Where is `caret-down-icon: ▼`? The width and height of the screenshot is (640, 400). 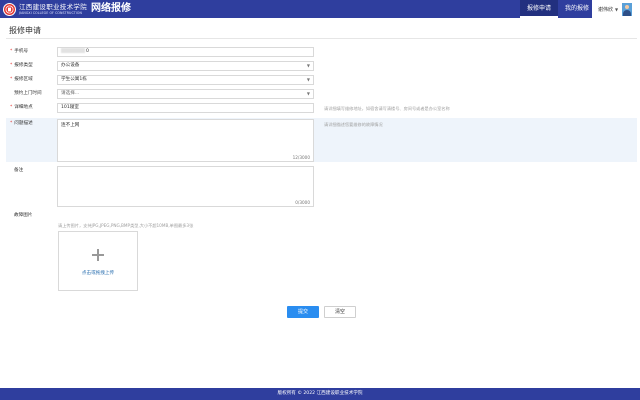 caret-down-icon: ▼ is located at coordinates (617, 9).